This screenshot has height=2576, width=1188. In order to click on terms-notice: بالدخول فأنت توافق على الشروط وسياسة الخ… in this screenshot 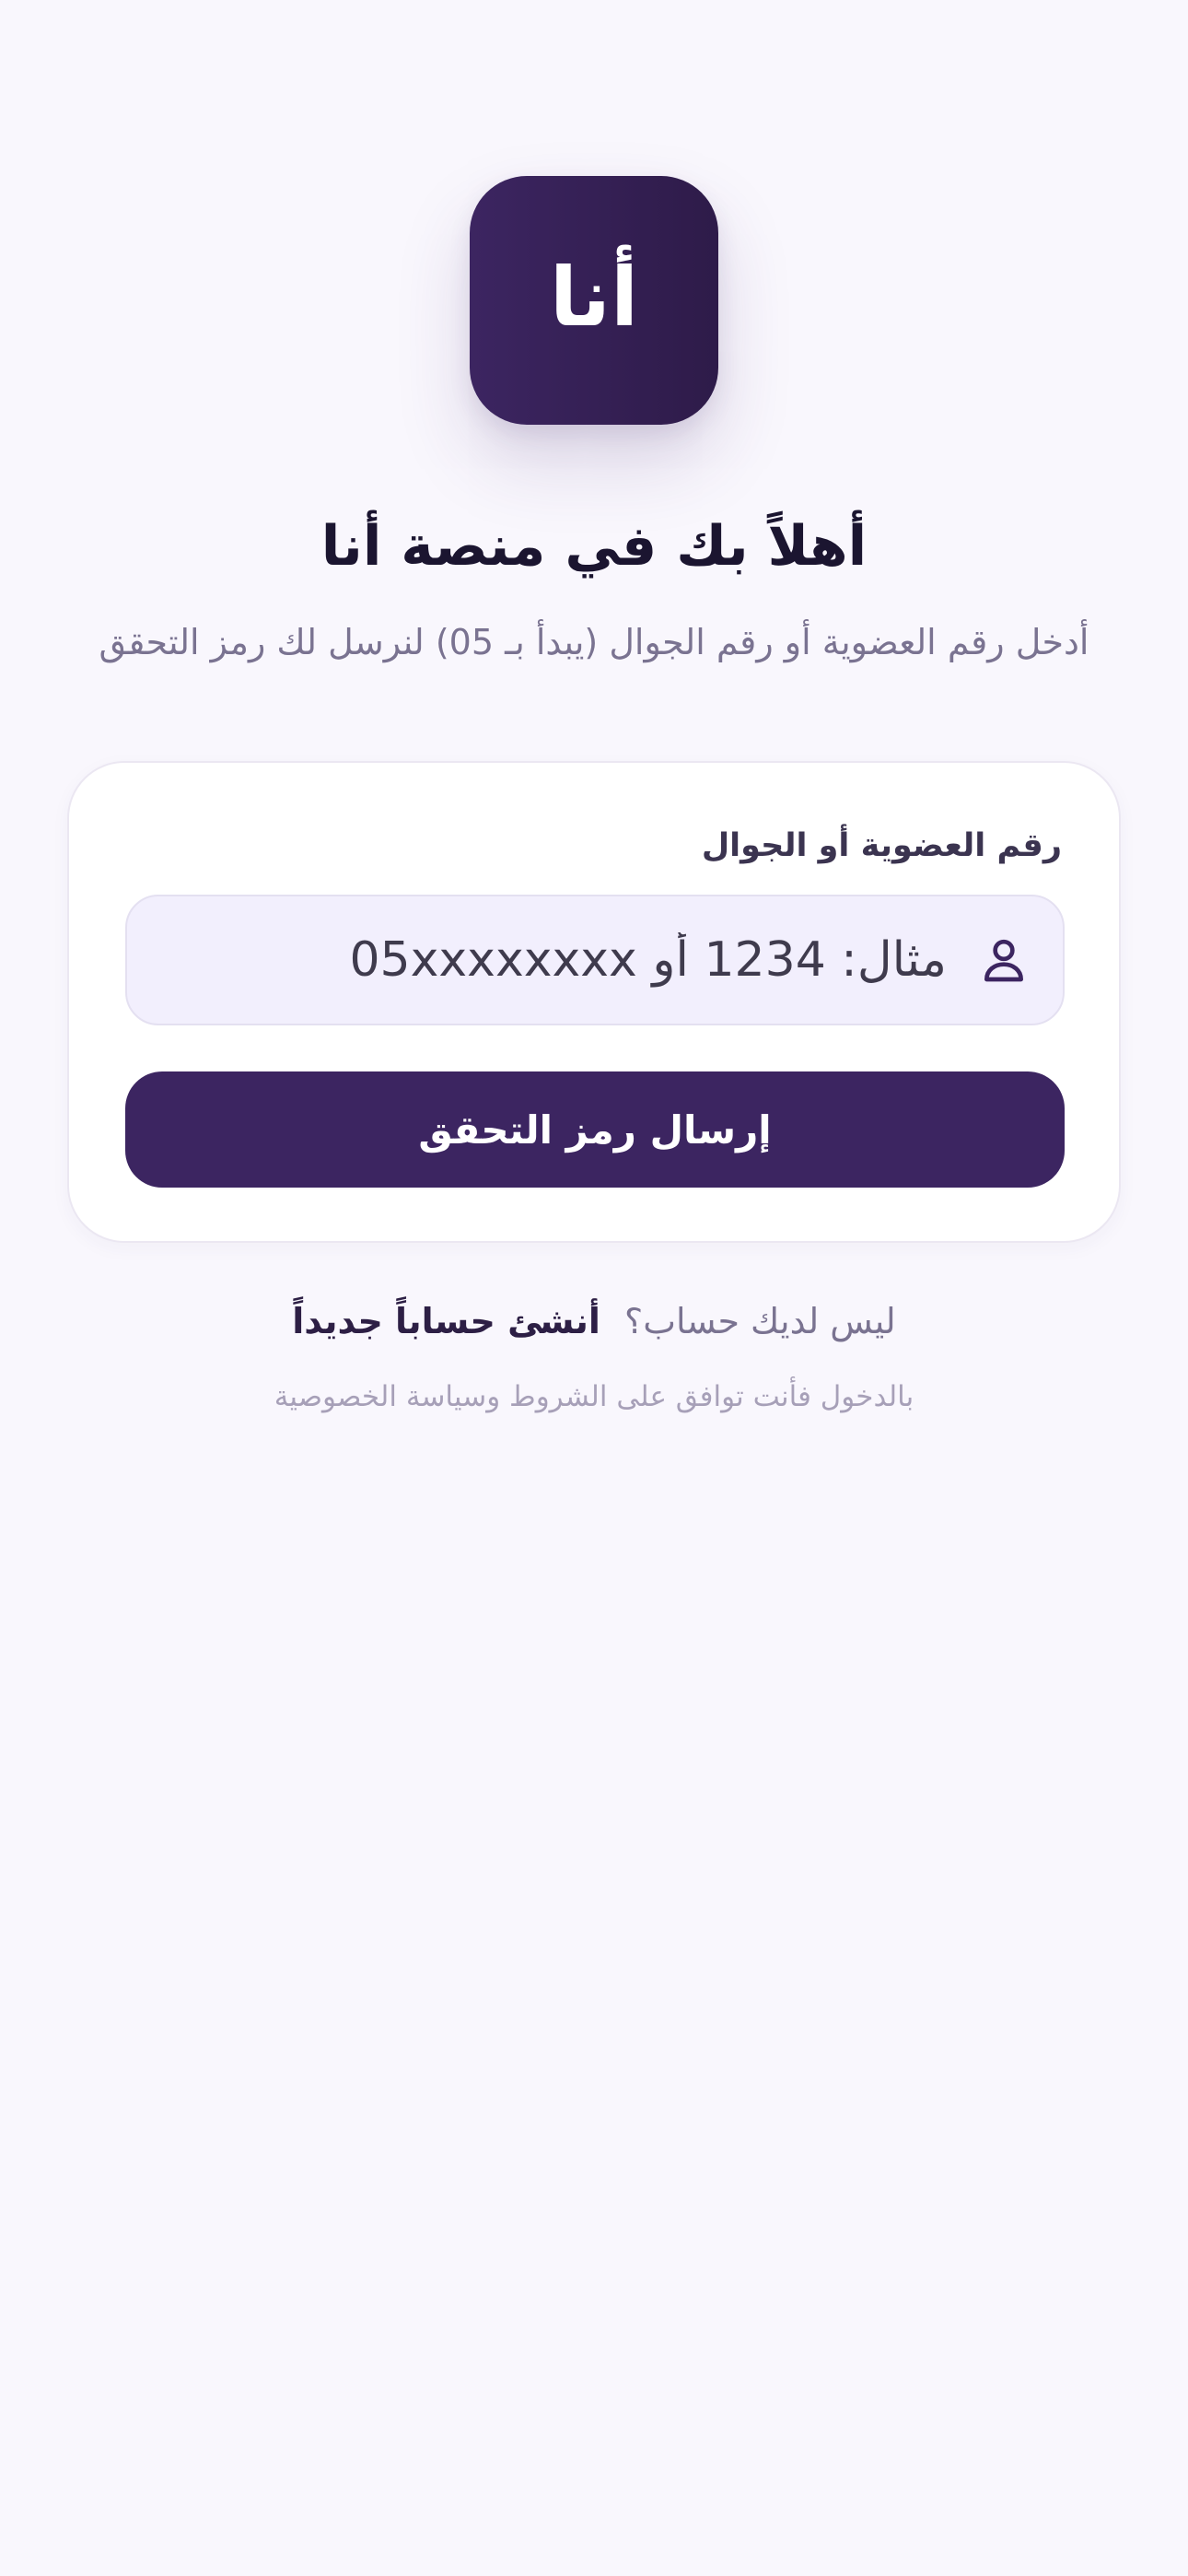, I will do `click(594, 1396)`.